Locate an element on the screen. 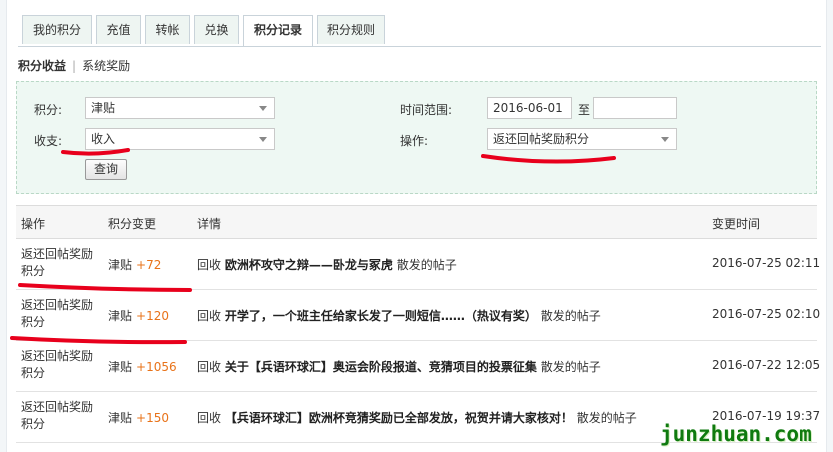 Image resolution: width=833 pixels, height=452 pixels. tab-divider is located at coordinates (419, 46).